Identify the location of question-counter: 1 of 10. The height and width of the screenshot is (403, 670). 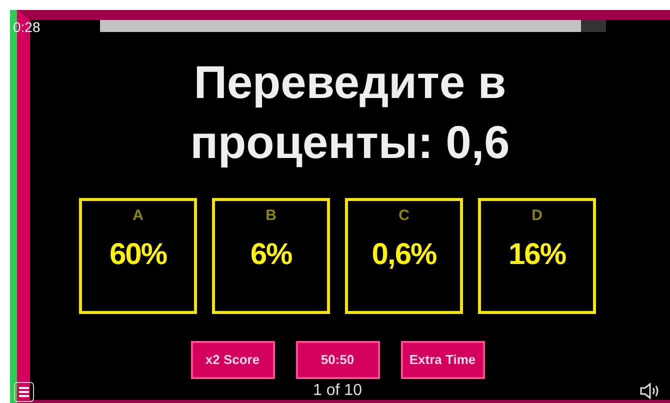
(337, 391).